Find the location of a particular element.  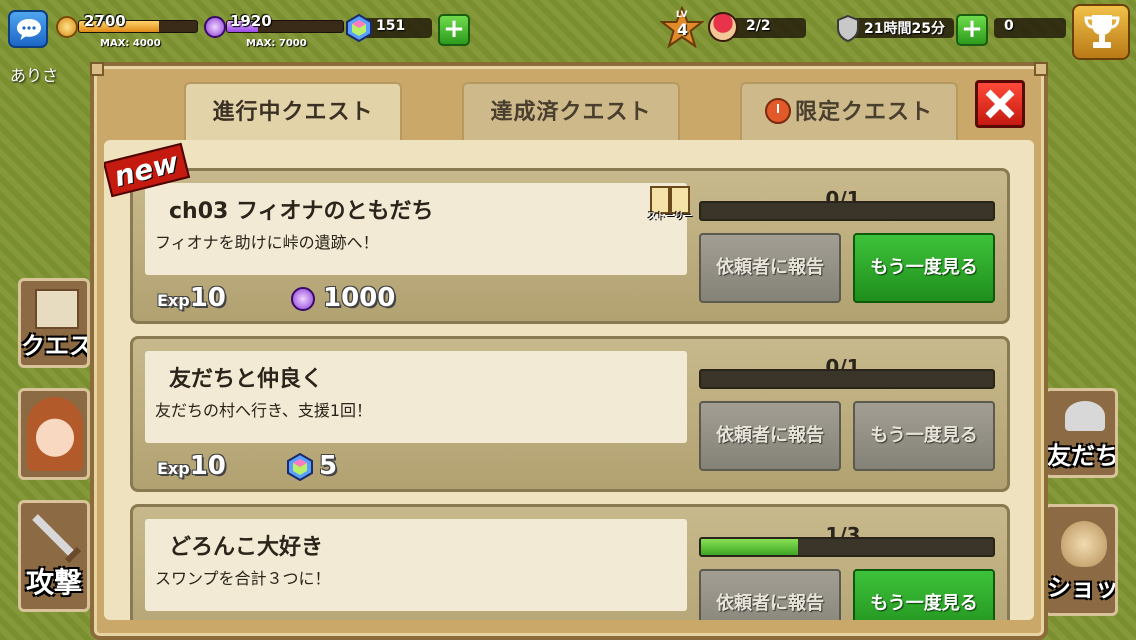

friends-side-label: 友だち is located at coordinates (1082, 456).